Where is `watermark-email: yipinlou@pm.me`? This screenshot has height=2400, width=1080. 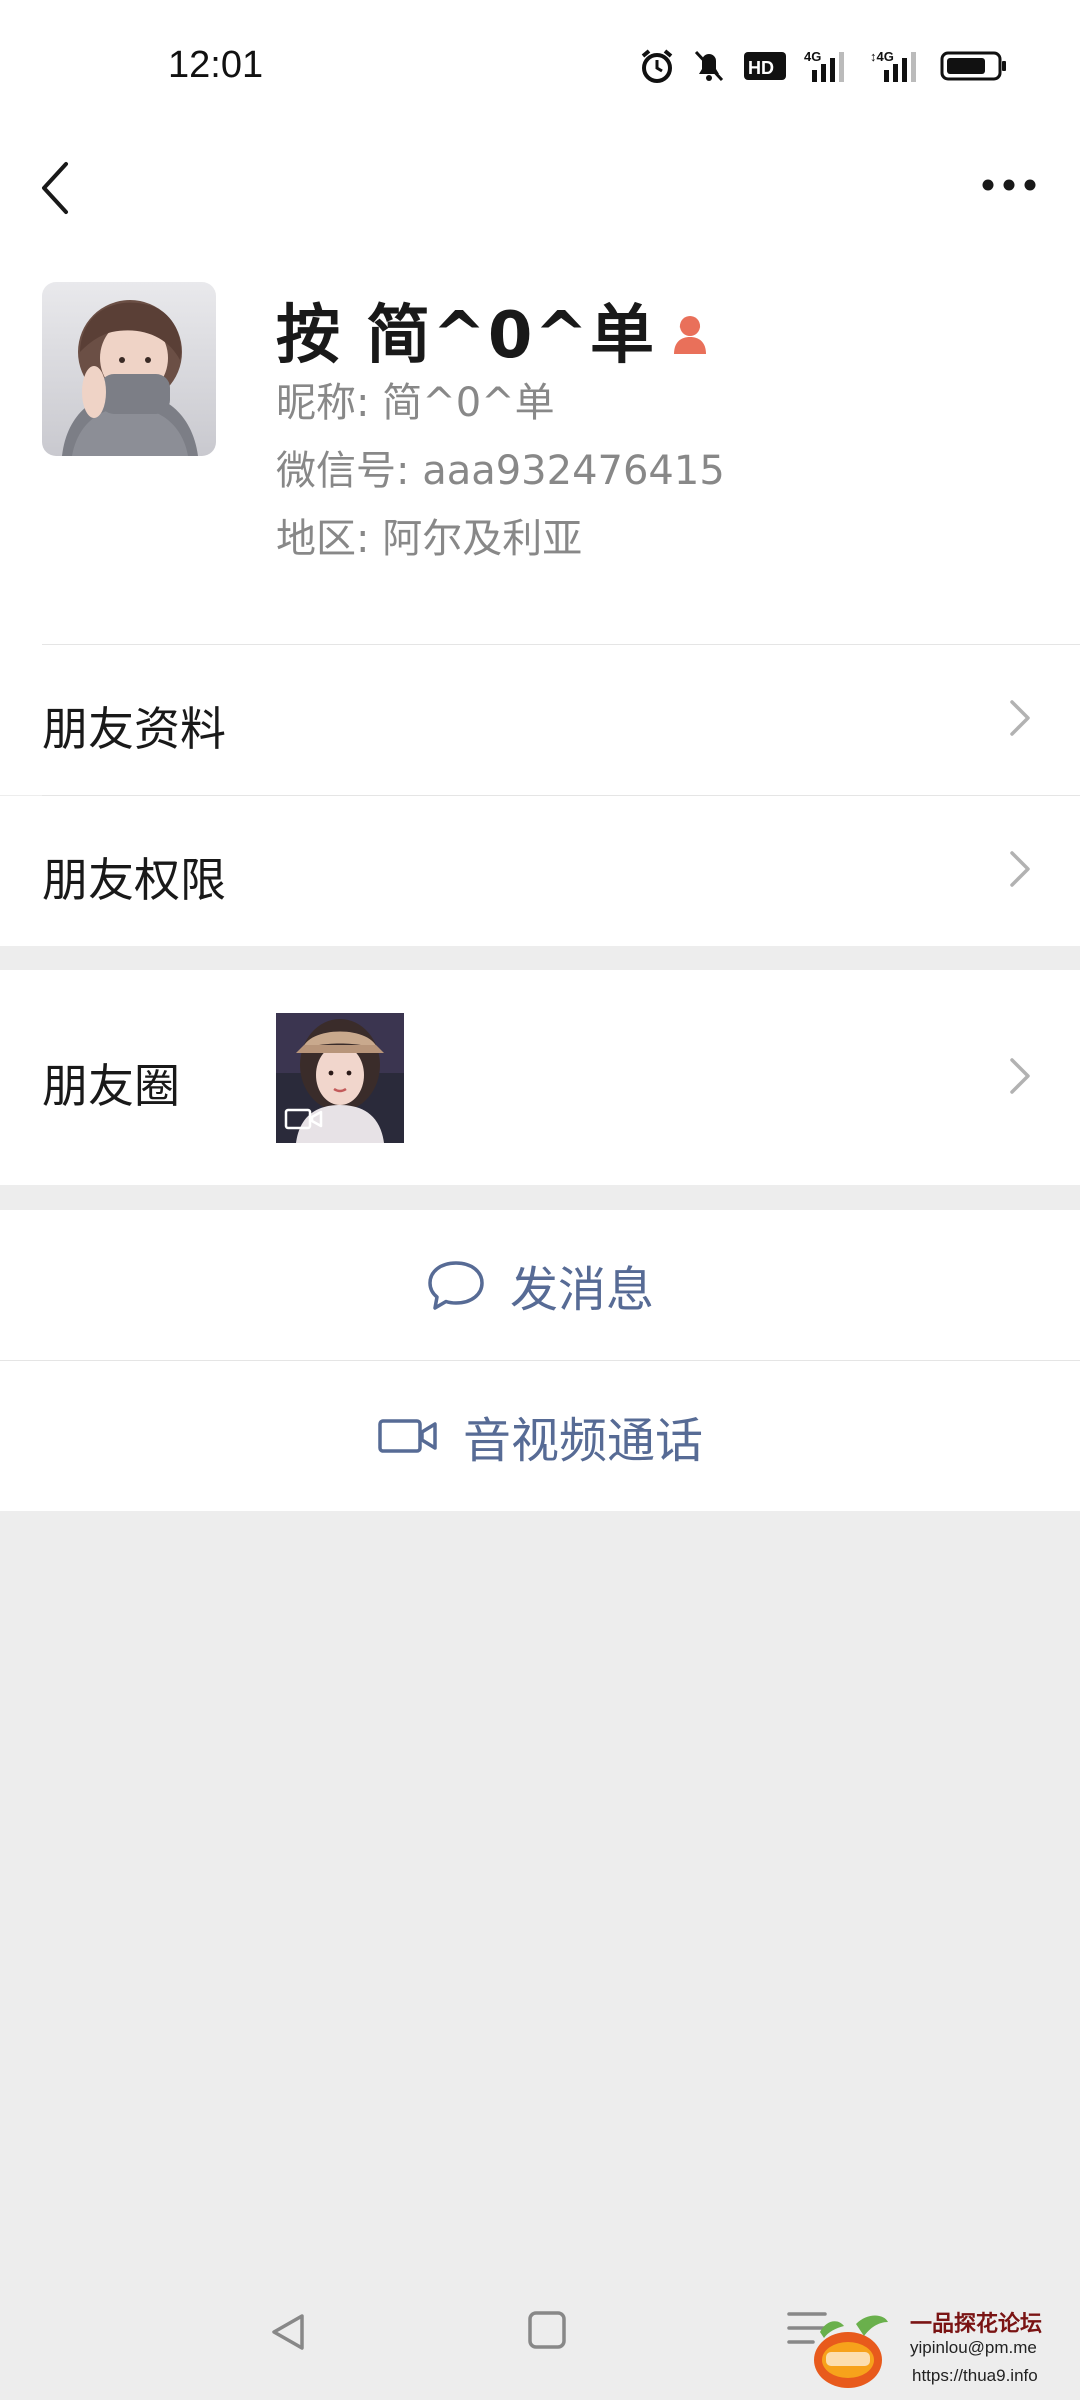
watermark-email: yipinlou@pm.me is located at coordinates (973, 2347).